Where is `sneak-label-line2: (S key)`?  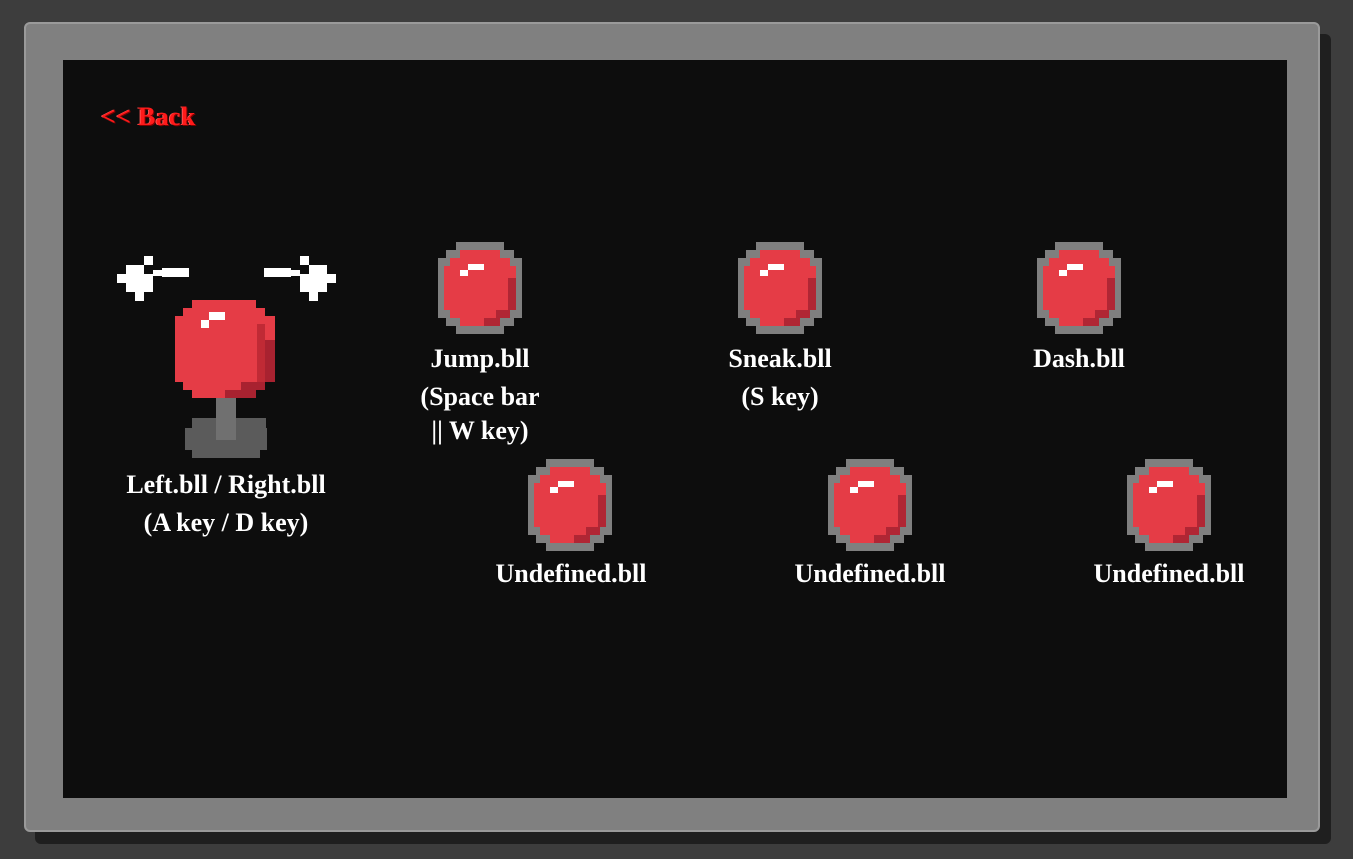 sneak-label-line2: (S key) is located at coordinates (780, 396).